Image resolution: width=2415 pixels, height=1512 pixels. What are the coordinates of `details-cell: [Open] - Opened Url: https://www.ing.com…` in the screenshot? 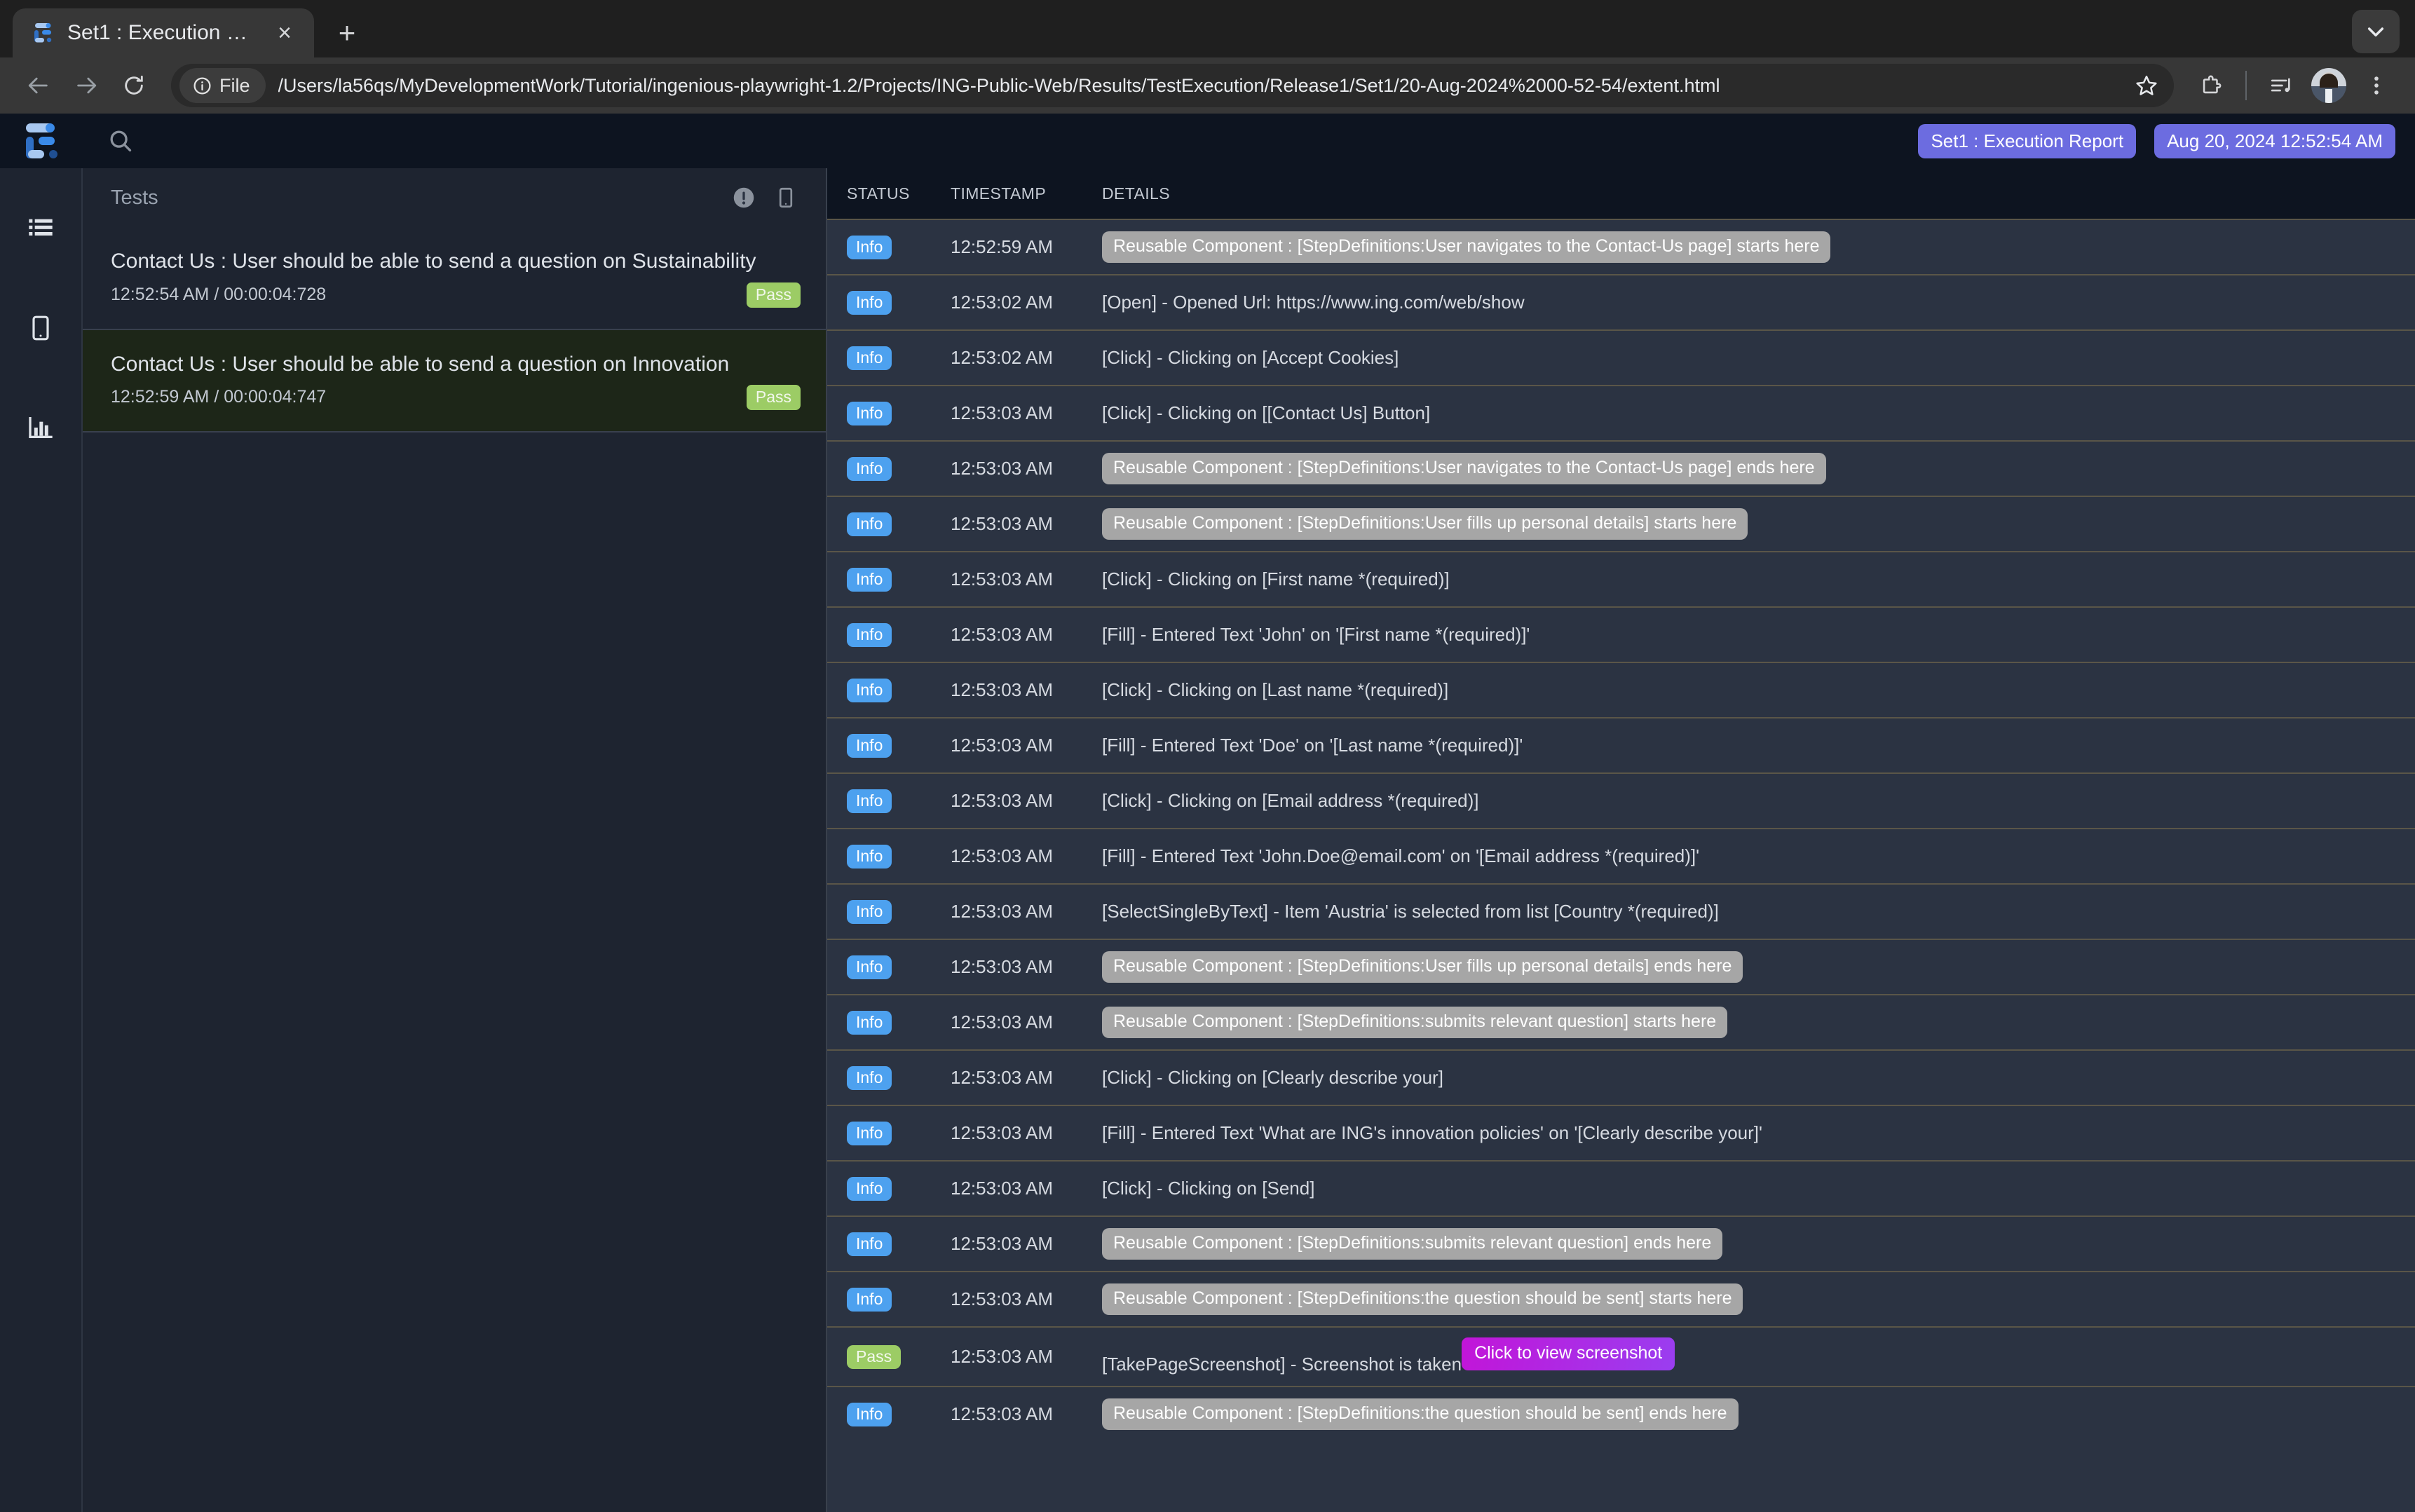 It's located at (1758, 302).